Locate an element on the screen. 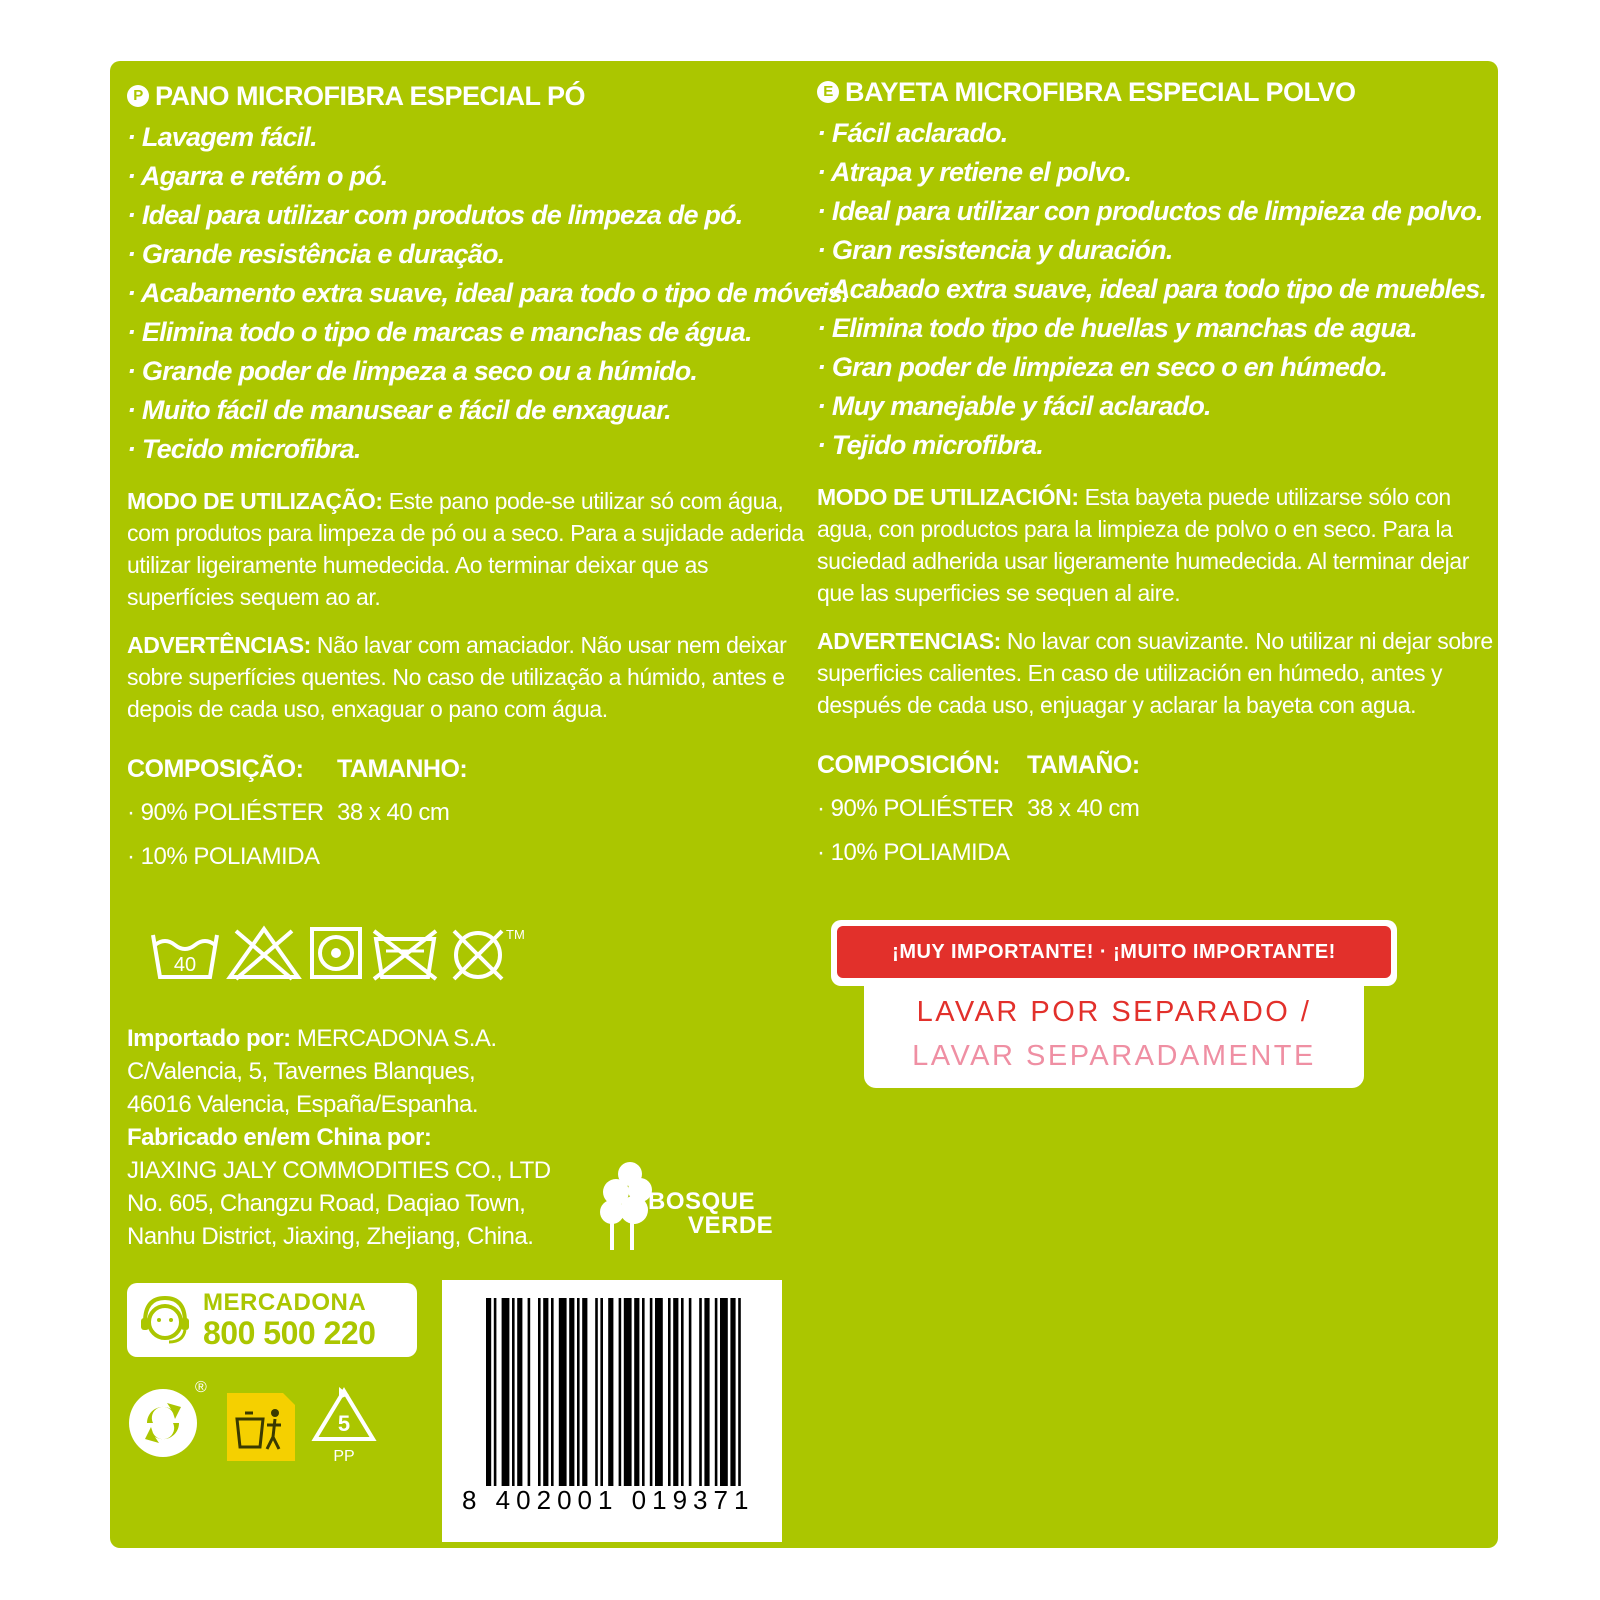 This screenshot has height=1600, width=1600. importer-address-1: C/Valencia, 5, Tavernes Blanques, is located at coordinates (301, 1071).